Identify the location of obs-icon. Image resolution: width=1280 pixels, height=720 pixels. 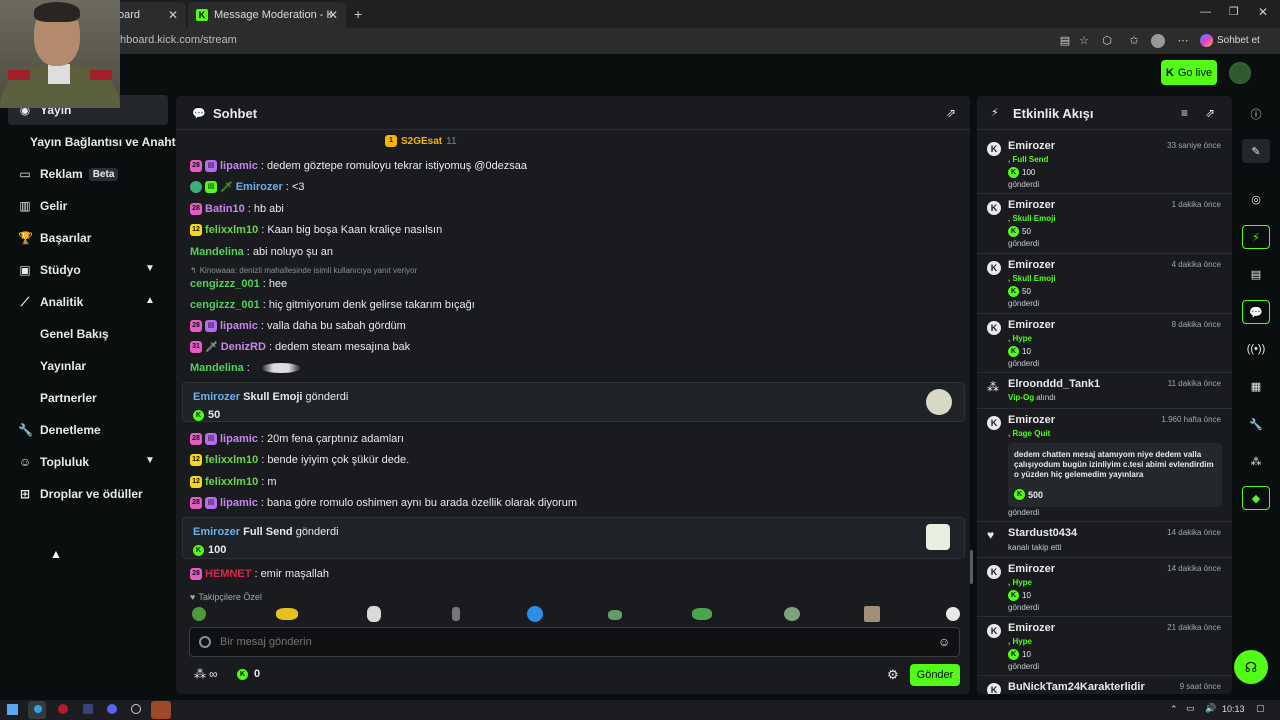
(136, 709).